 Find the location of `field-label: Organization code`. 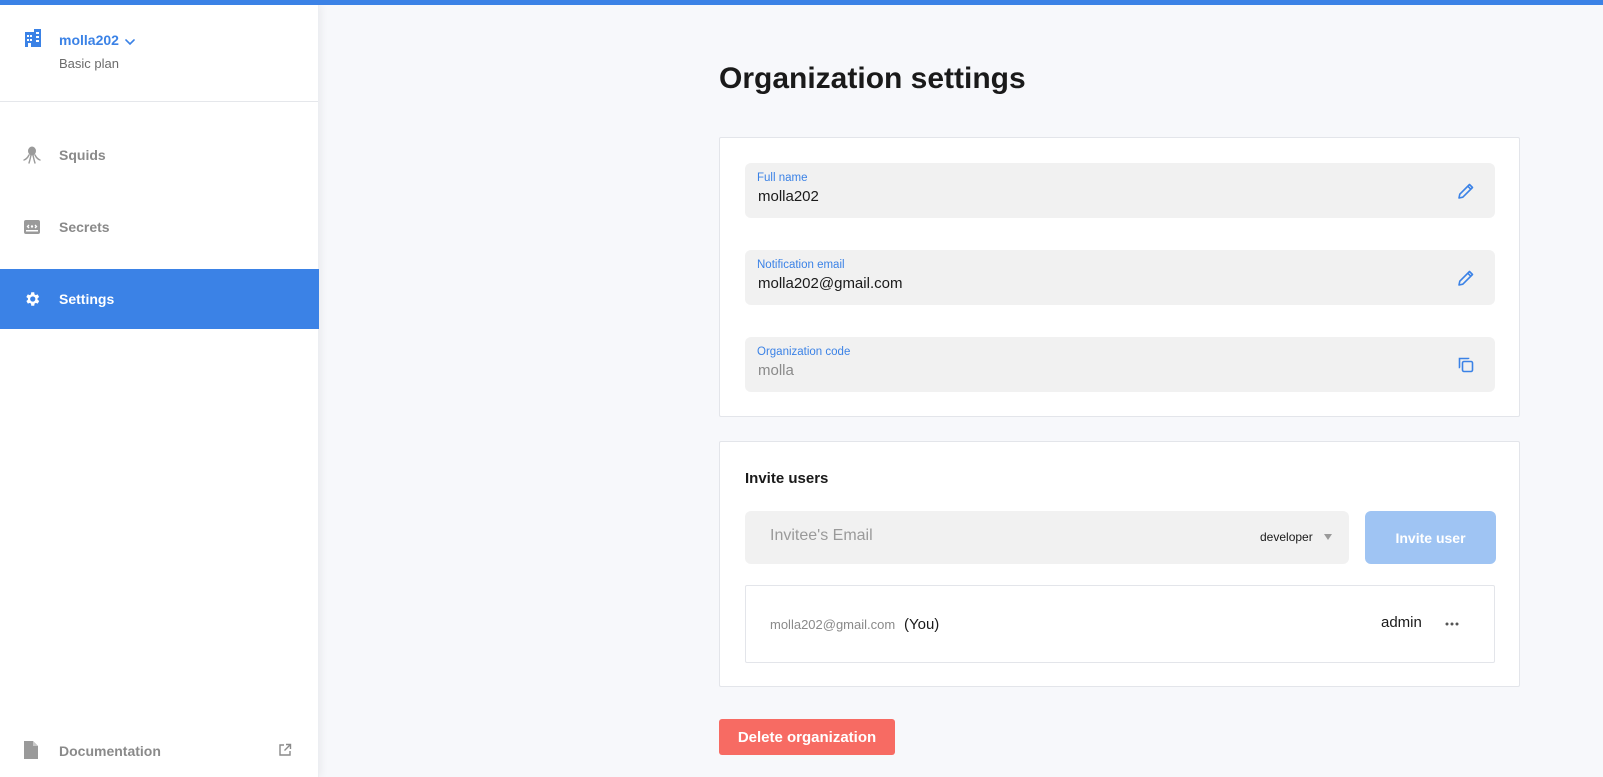

field-label: Organization code is located at coordinates (804, 352).